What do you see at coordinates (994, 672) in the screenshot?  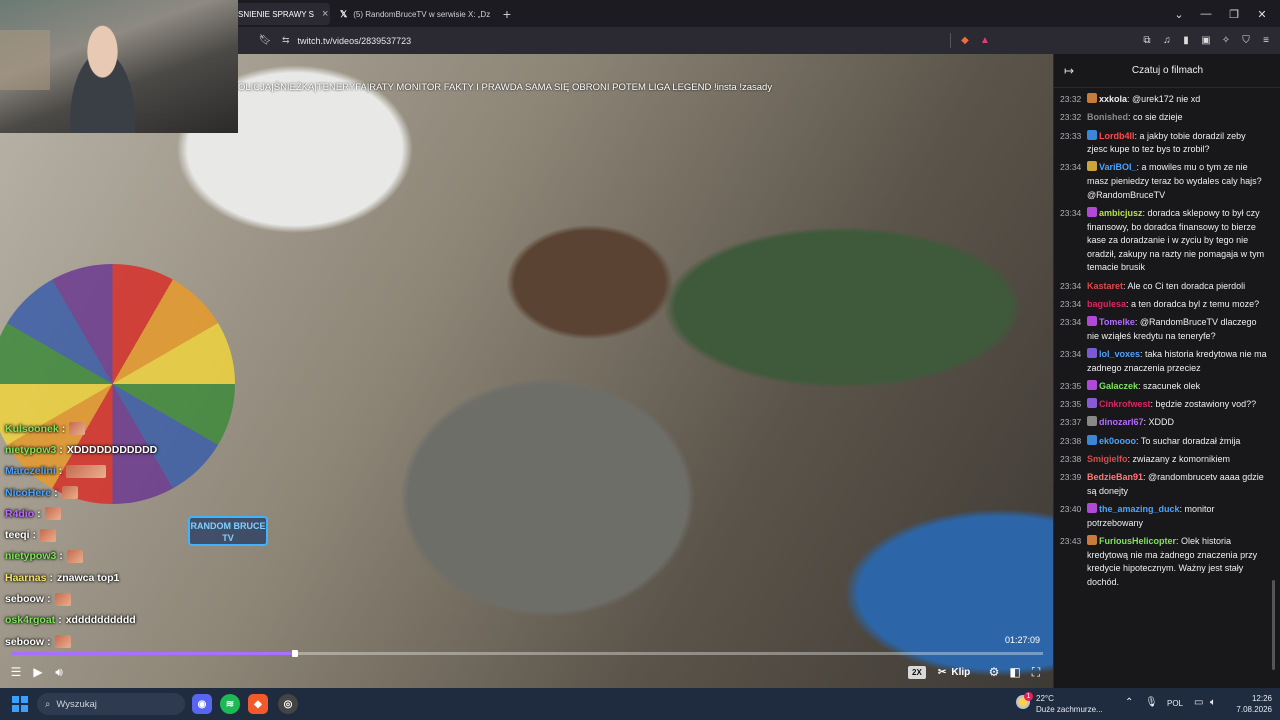 I see `settings-icon: ⚙` at bounding box center [994, 672].